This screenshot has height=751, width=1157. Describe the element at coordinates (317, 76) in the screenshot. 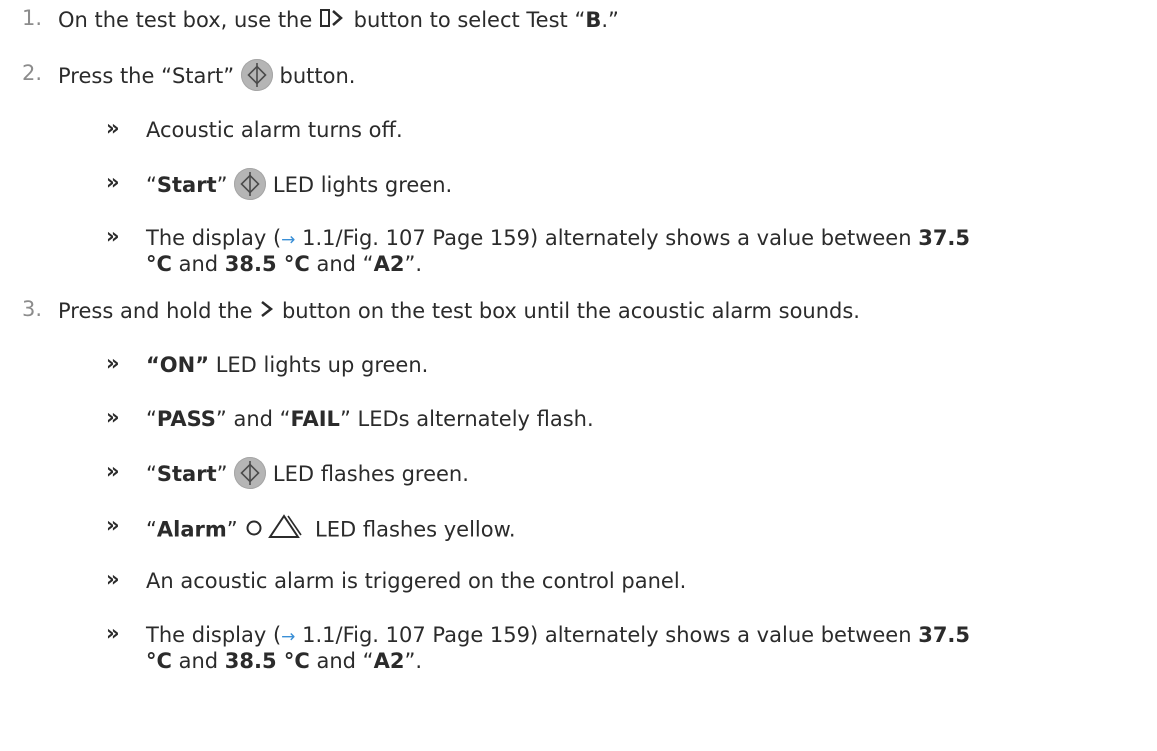

I see `step-2-after: button.` at that location.